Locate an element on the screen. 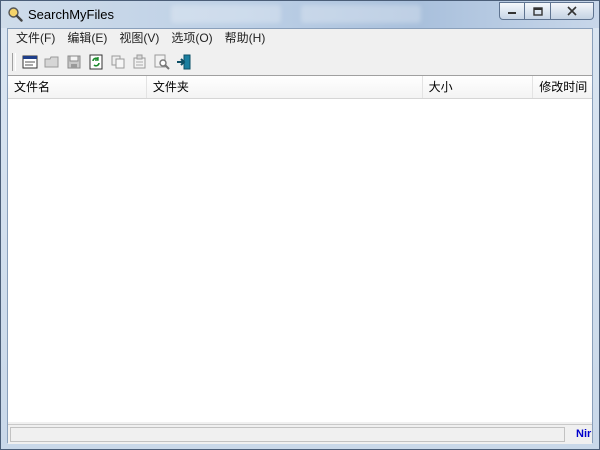 The image size is (600, 450). new-search-button is located at coordinates (30, 62).